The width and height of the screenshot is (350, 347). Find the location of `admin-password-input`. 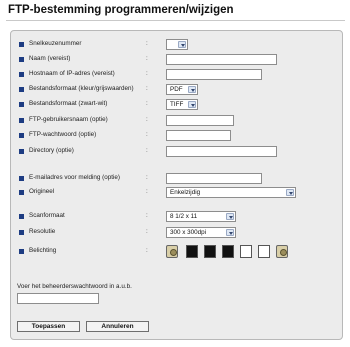

admin-password-input is located at coordinates (58, 298).